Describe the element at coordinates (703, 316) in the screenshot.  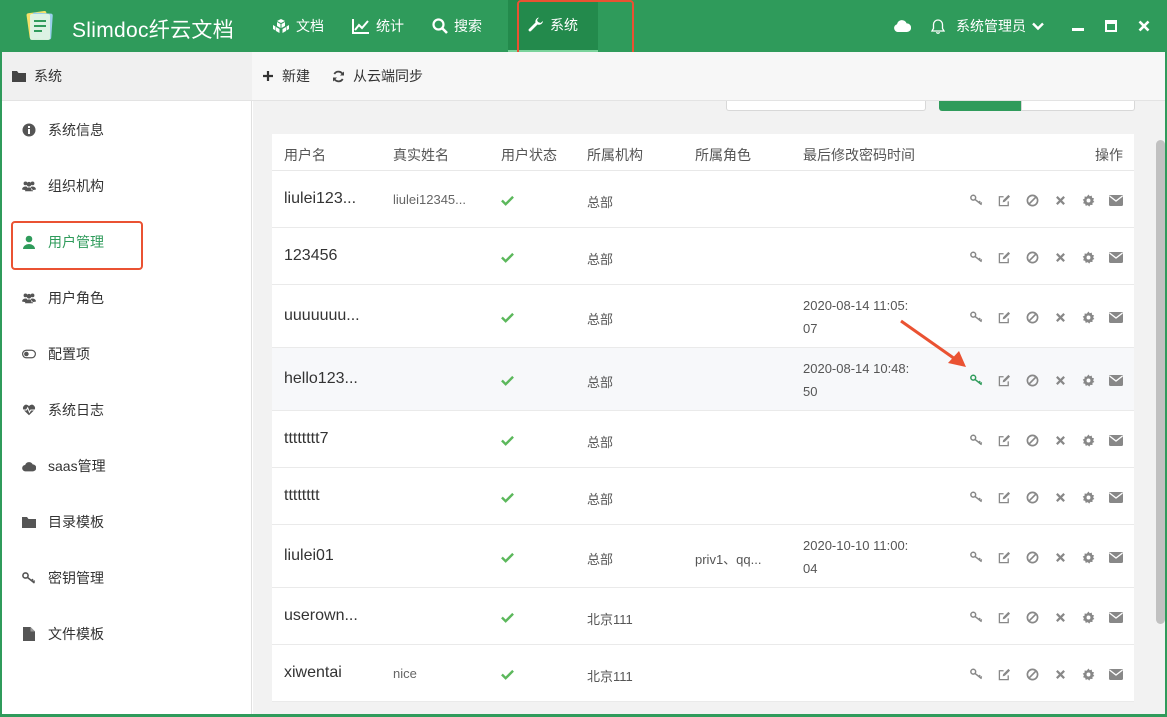
I see `table-row: uuuuuuu... 总部 2020-08-14 11:05: 07` at that location.